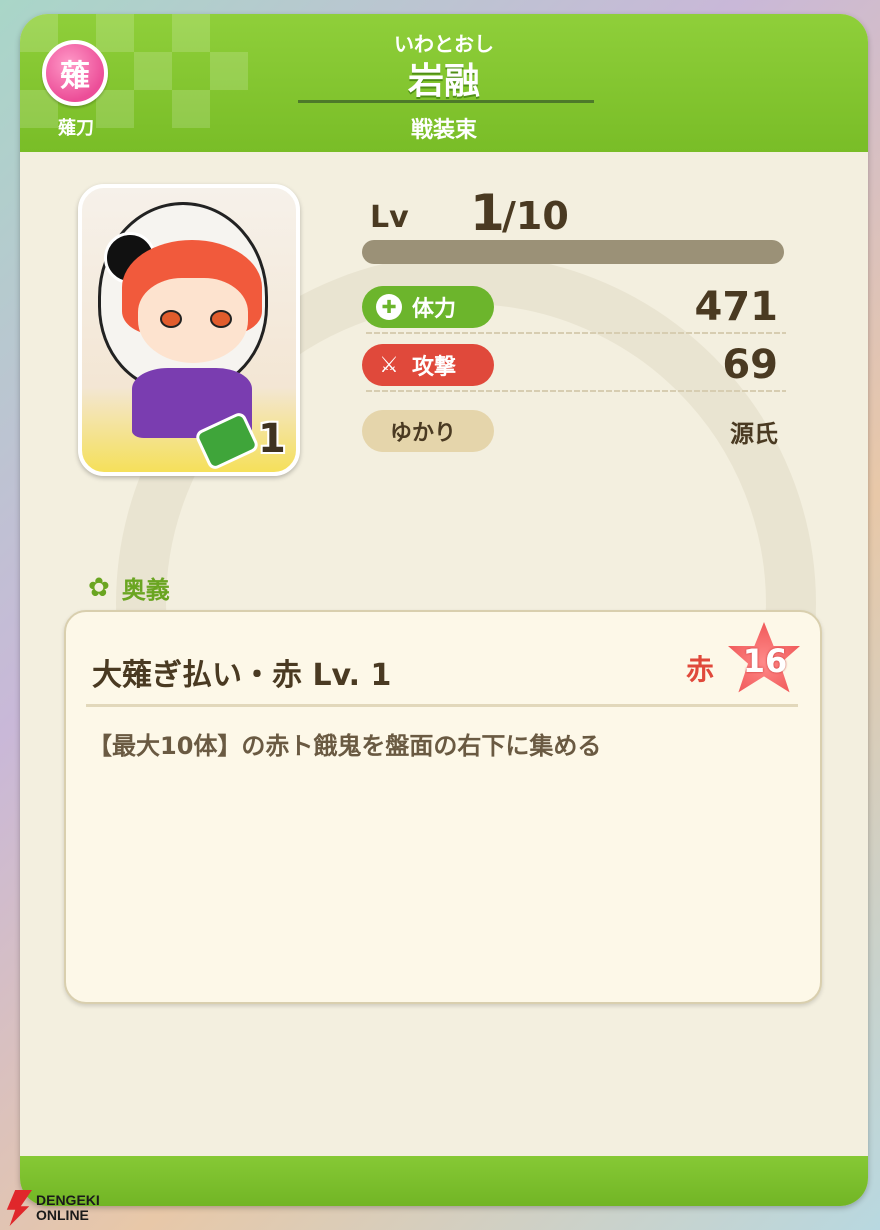  I want to click on watermark-line1: DENGEKI, so click(68, 1200).